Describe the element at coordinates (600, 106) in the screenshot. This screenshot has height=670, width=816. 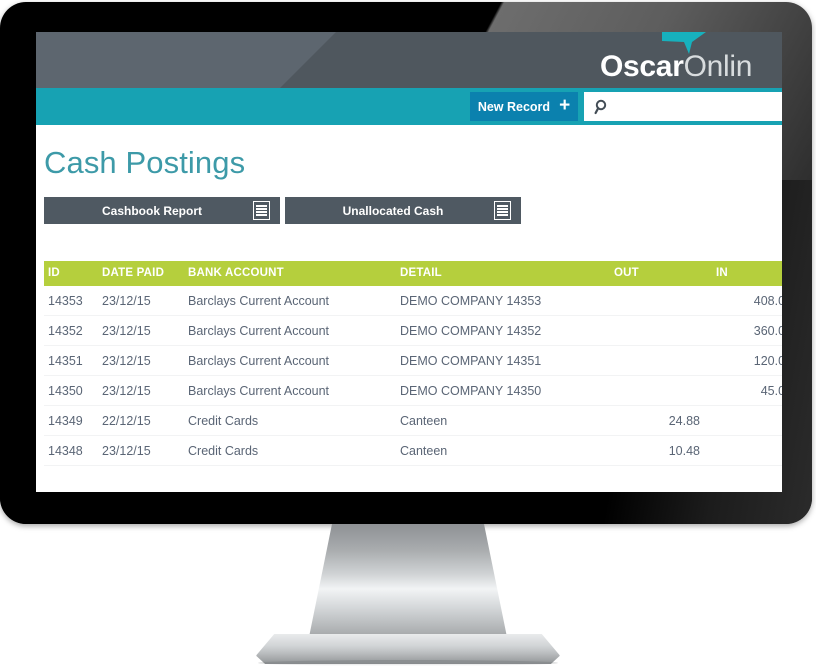
I see `search-icon` at that location.